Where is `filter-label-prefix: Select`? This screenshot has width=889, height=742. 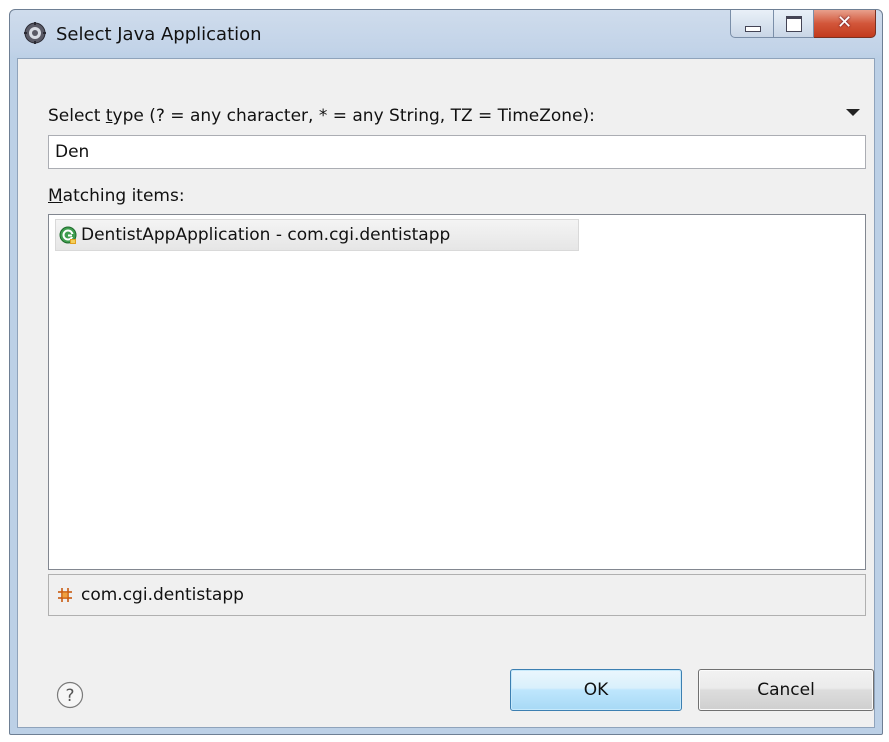
filter-label-prefix: Select is located at coordinates (77, 116).